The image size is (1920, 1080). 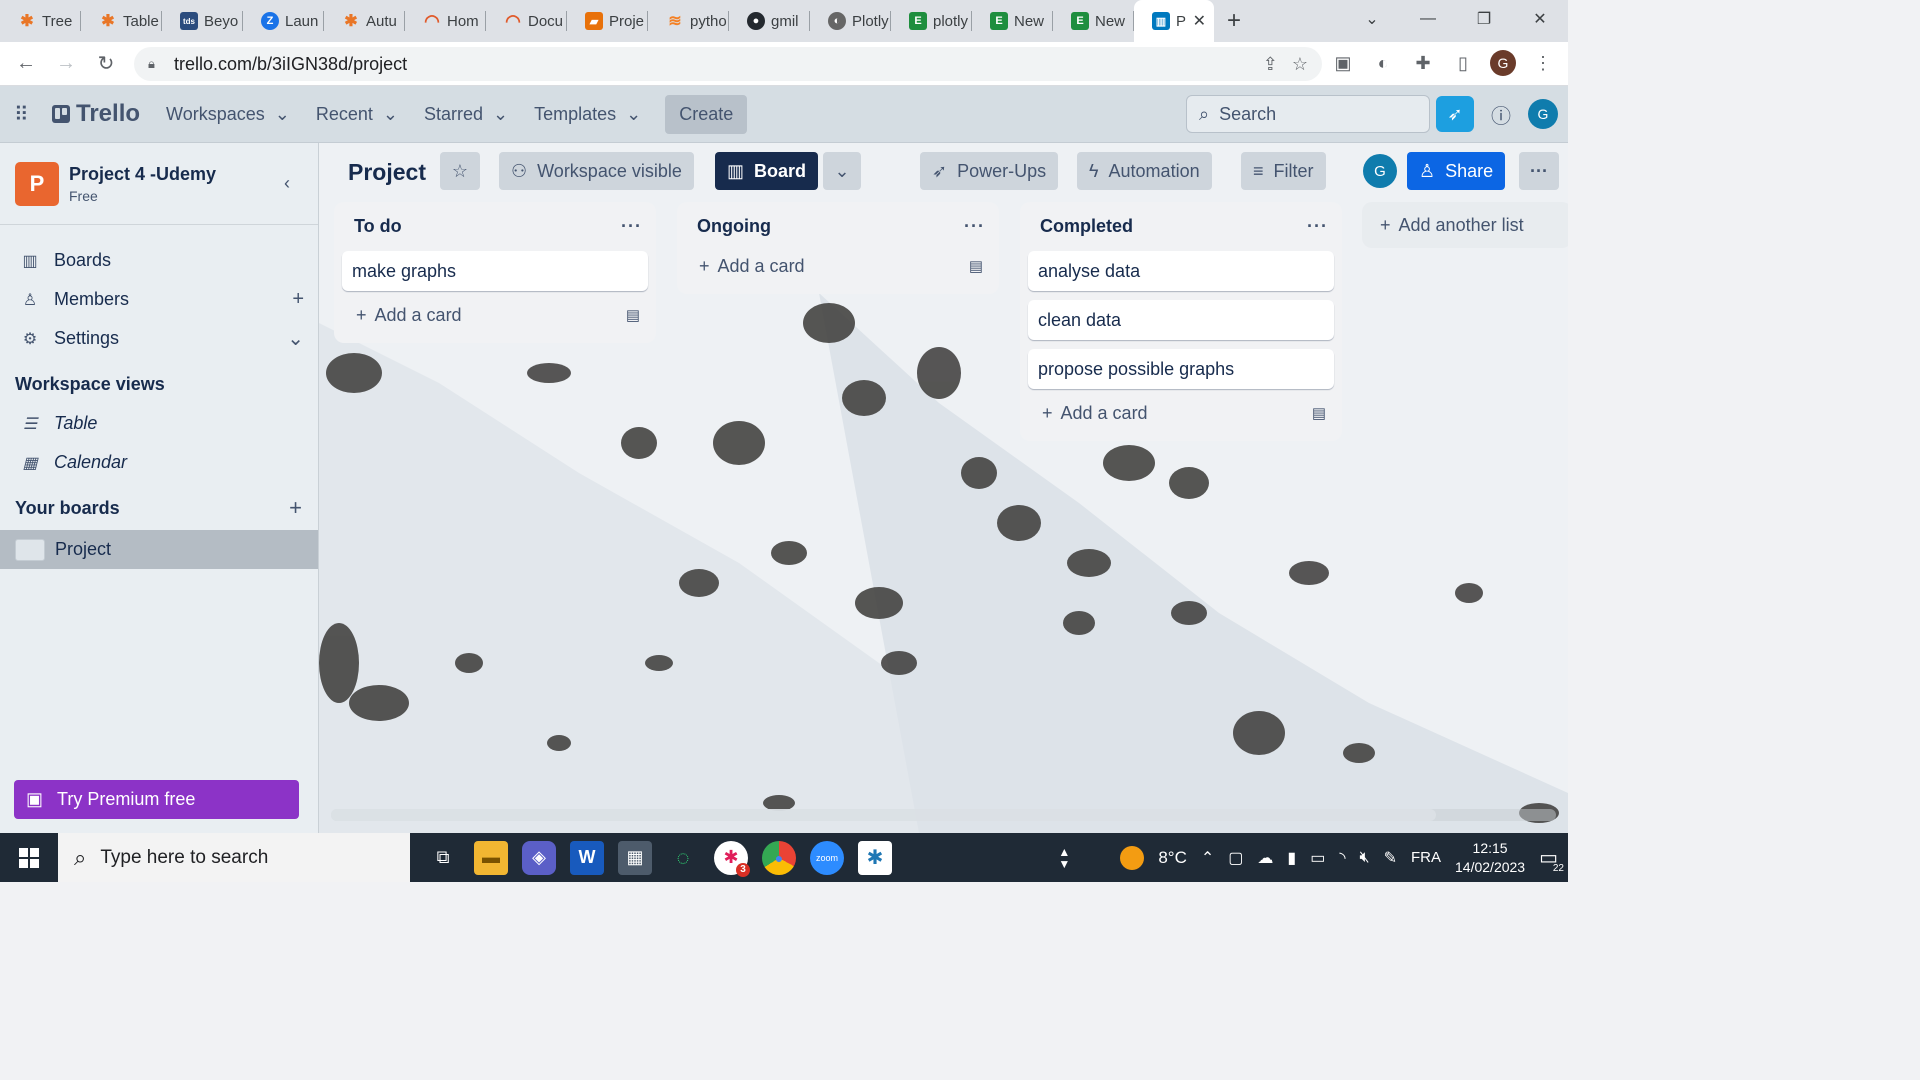 What do you see at coordinates (1181, 369) in the screenshot?
I see `card: propose possible graphs` at bounding box center [1181, 369].